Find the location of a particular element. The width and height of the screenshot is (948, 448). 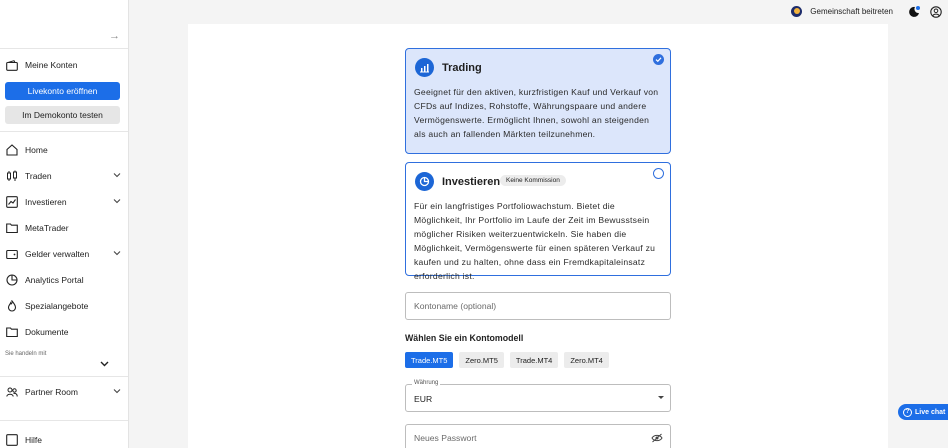

document-icon is located at coordinates (12, 332).